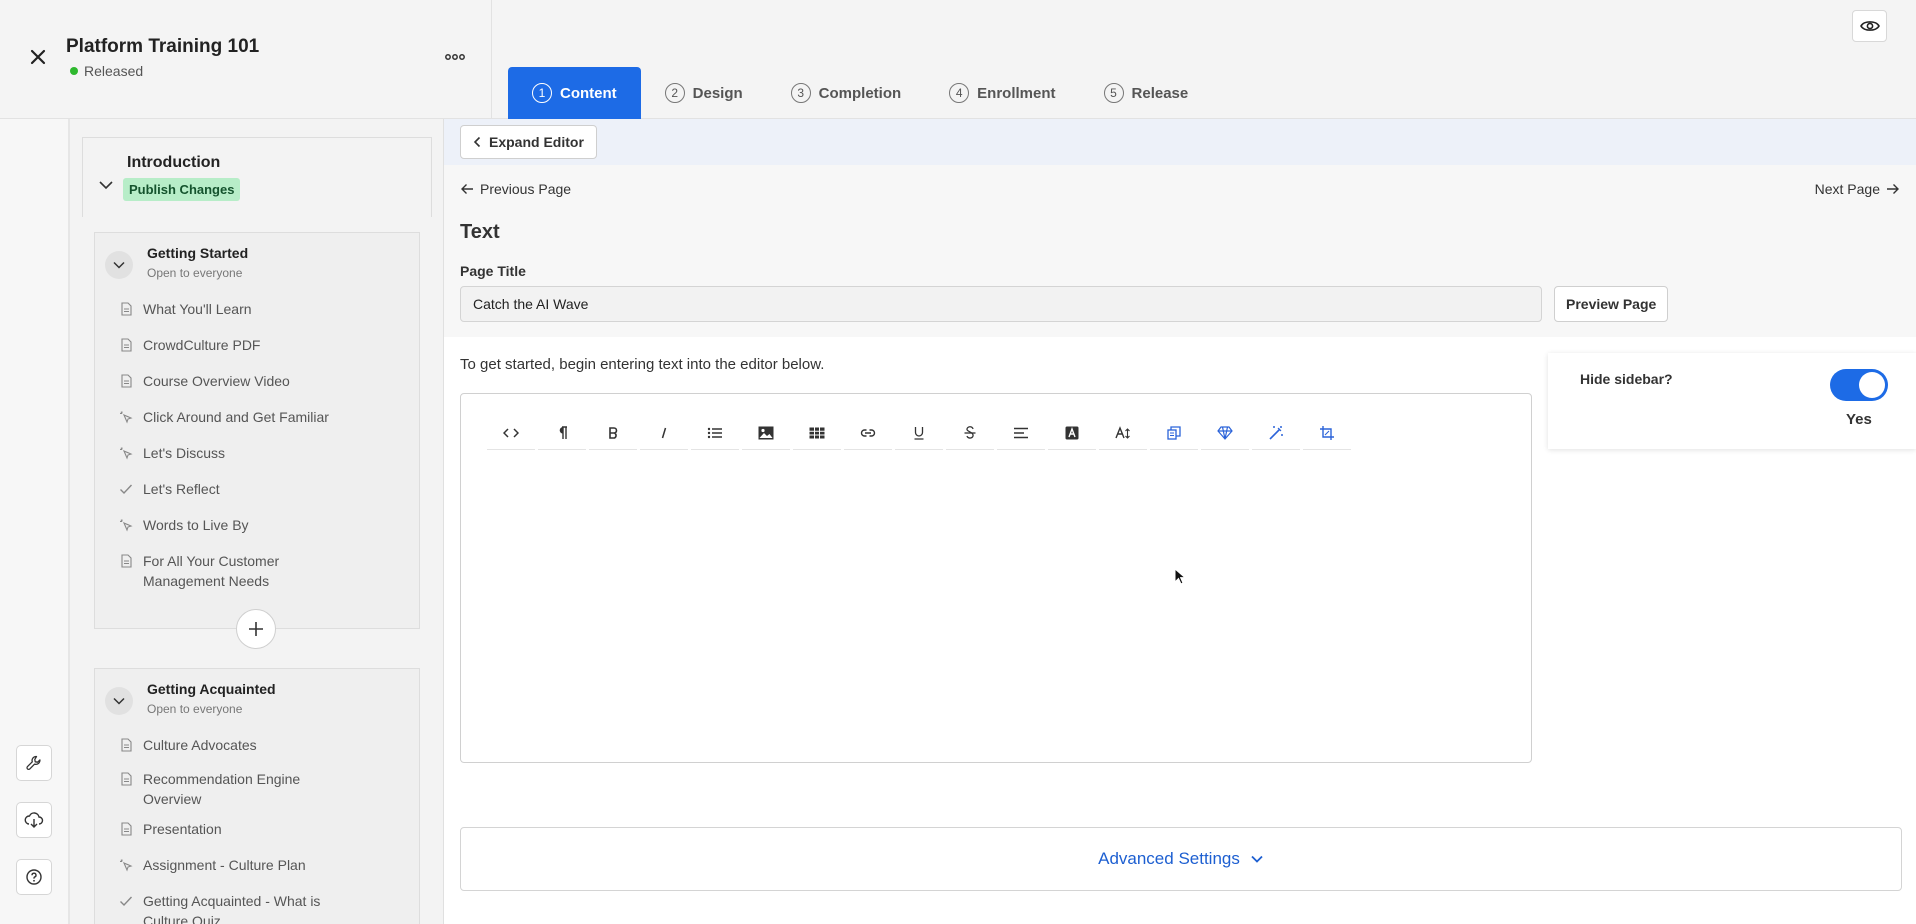 This screenshot has height=924, width=1916. I want to click on advanced-settings-button: Advanced Settings, so click(1181, 859).